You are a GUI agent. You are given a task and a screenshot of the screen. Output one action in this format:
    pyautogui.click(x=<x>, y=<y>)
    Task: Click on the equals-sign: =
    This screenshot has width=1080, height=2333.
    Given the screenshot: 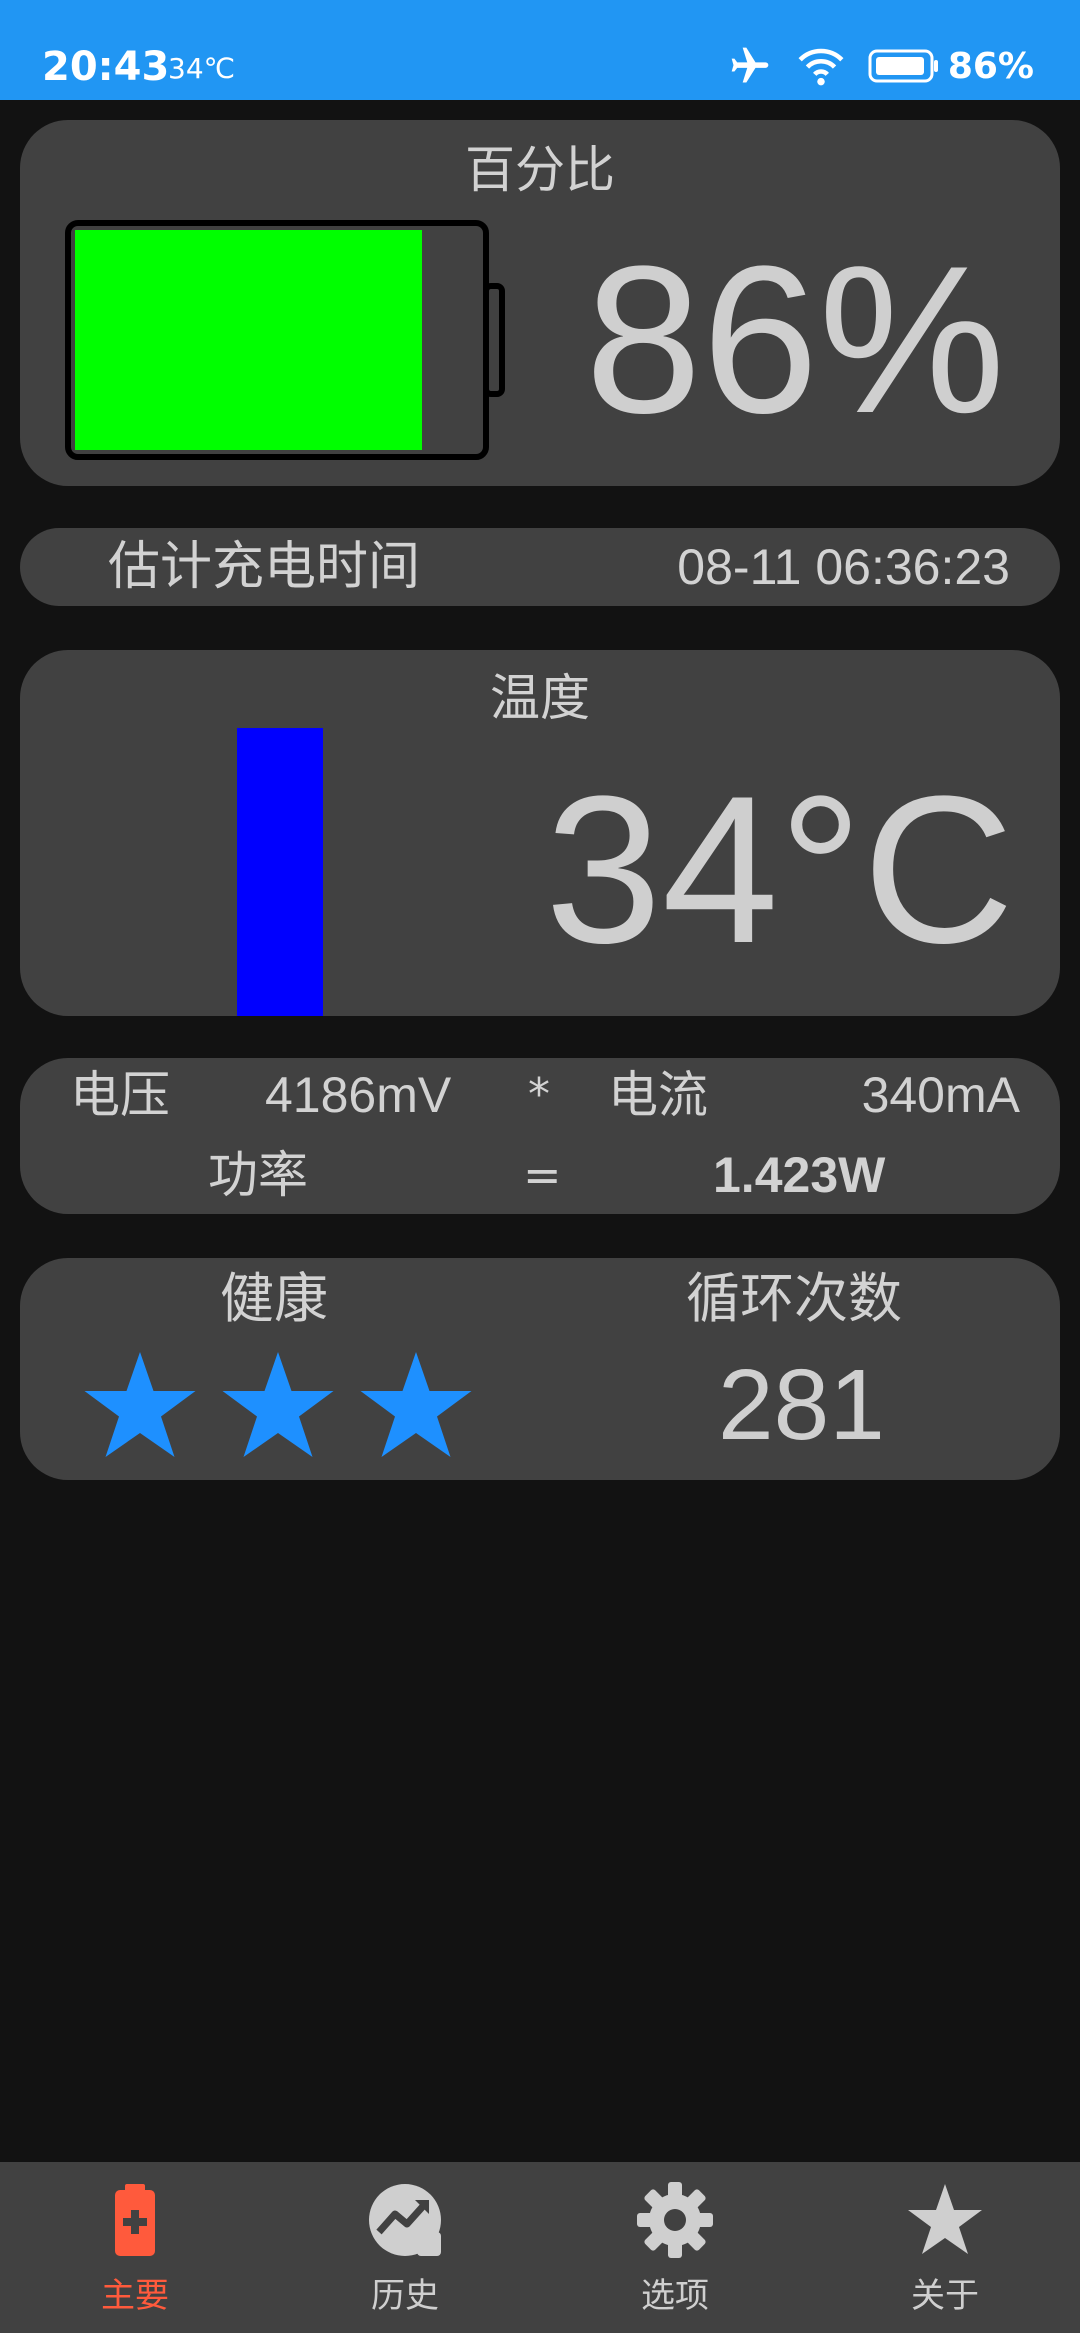 What is the action you would take?
    pyautogui.click(x=542, y=1175)
    